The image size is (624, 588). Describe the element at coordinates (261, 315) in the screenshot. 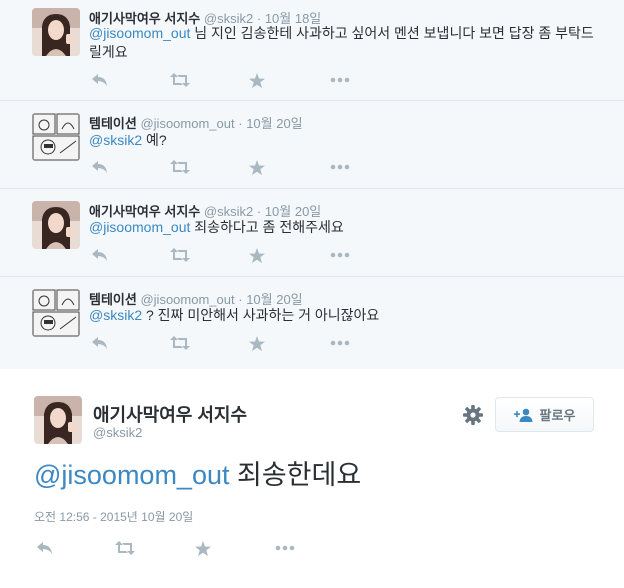

I see `tweet-body: ? 진짜 미안해서 사과하는 거 아니잖아요` at that location.